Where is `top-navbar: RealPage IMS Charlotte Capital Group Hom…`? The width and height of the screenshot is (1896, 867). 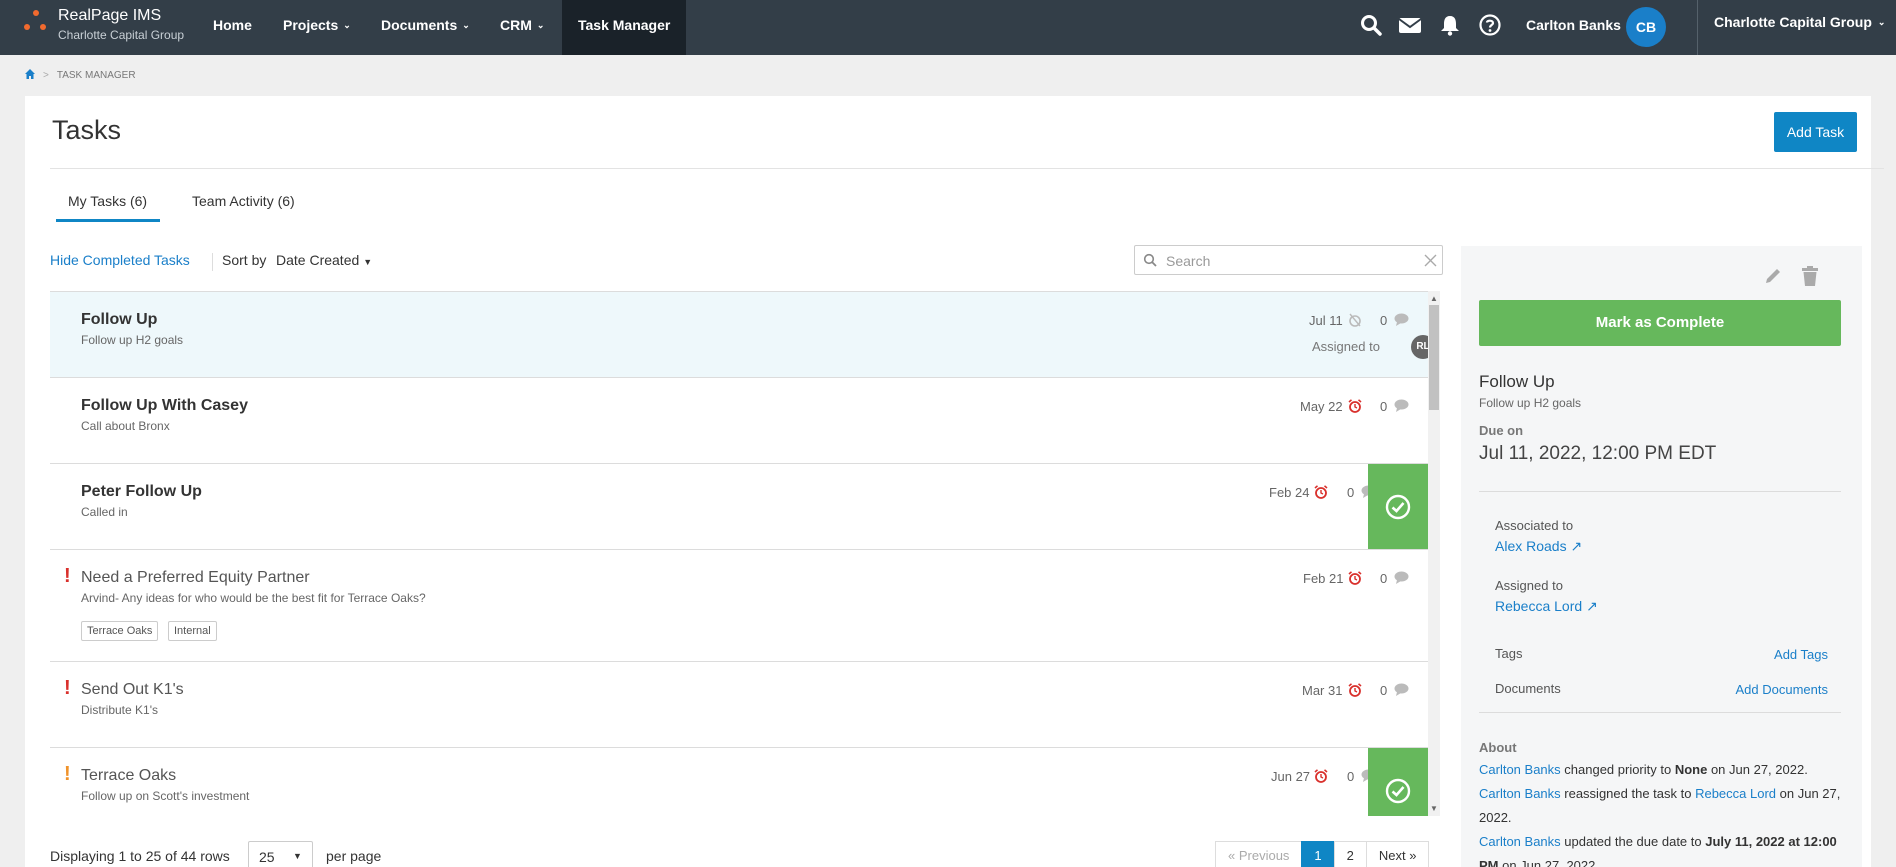 top-navbar: RealPage IMS Charlotte Capital Group Hom… is located at coordinates (948, 27).